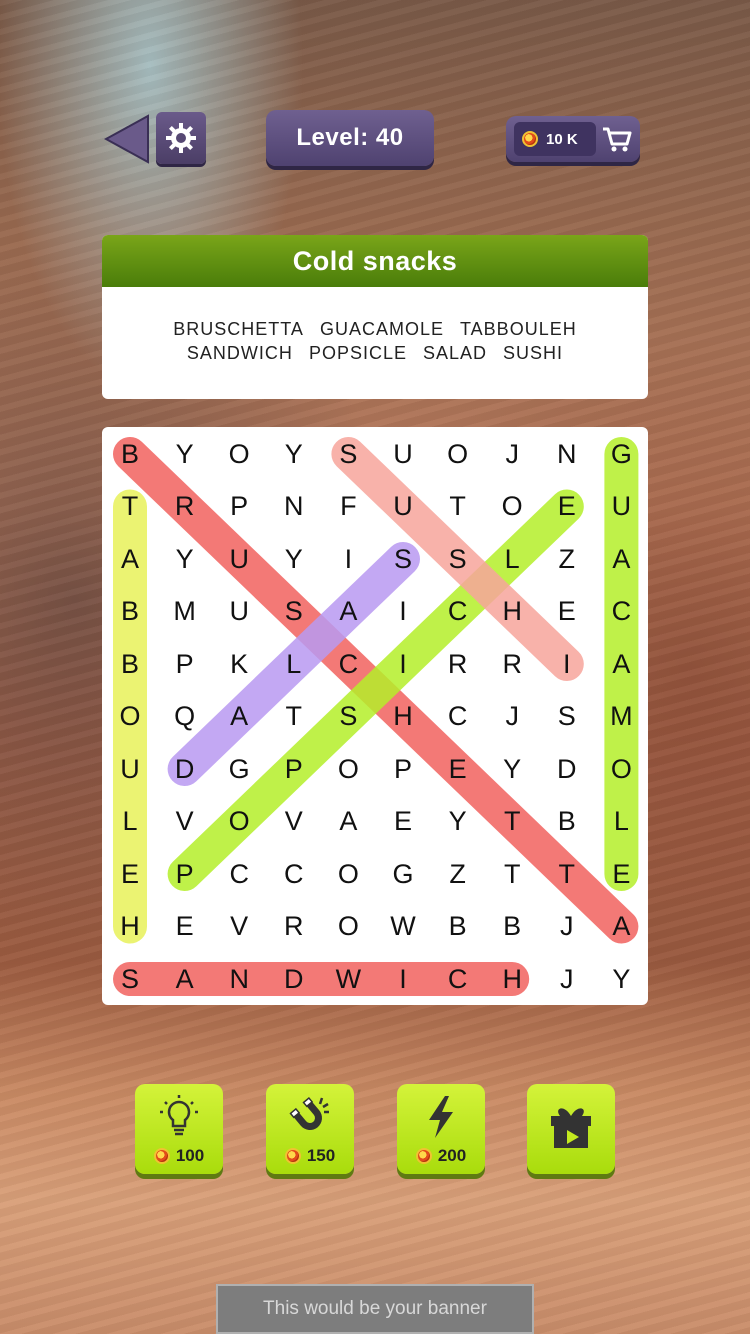 The height and width of the screenshot is (1334, 750). What do you see at coordinates (375, 1309) in the screenshot?
I see `ad-banner: This would be your banner` at bounding box center [375, 1309].